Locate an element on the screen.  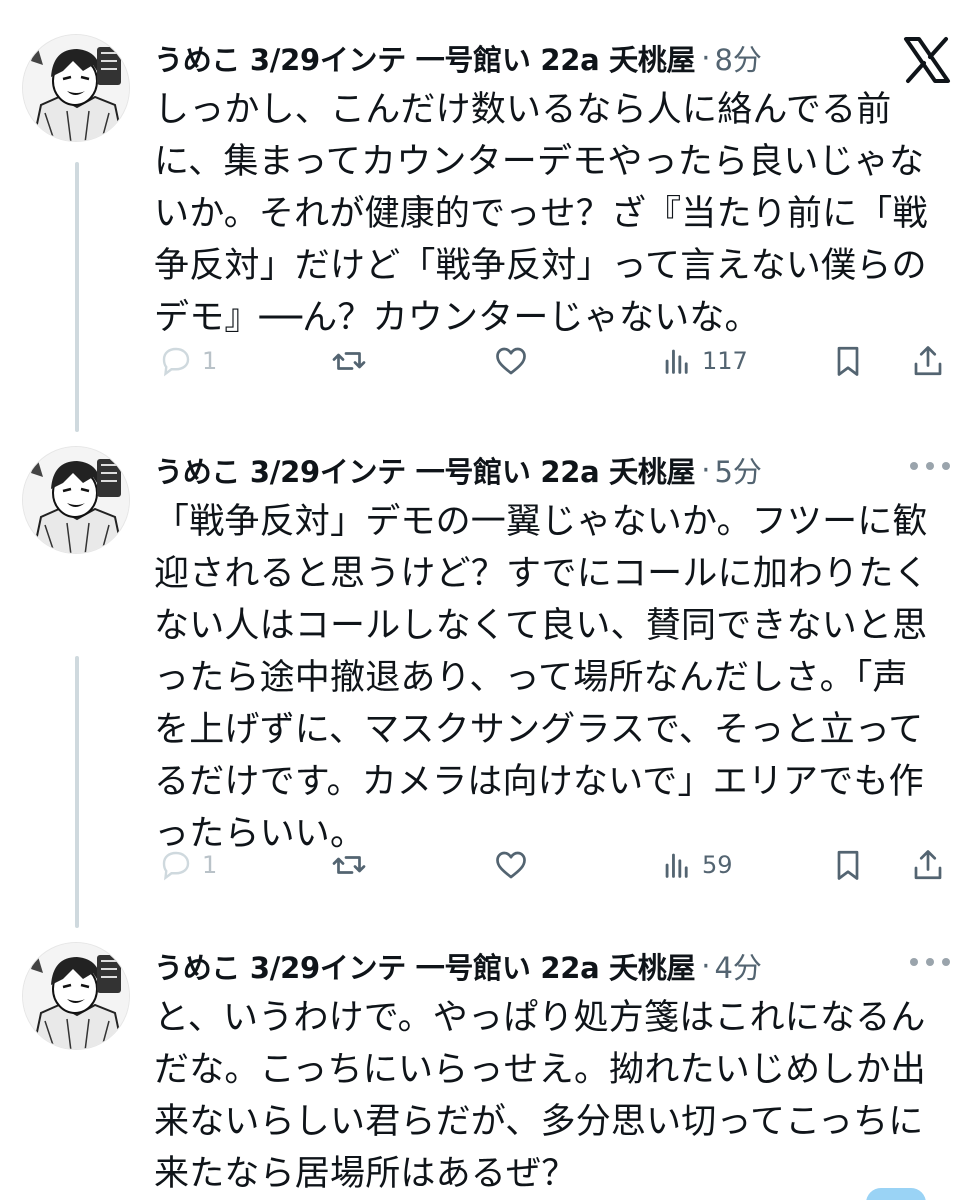
tweet-actions: 1 59 is located at coordinates (554, 865).